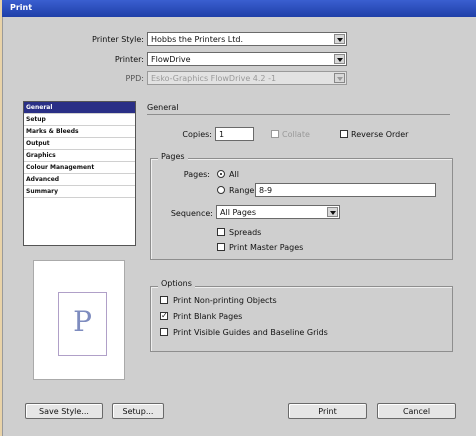  I want to click on sequence-label: Sequence:, so click(191, 213).